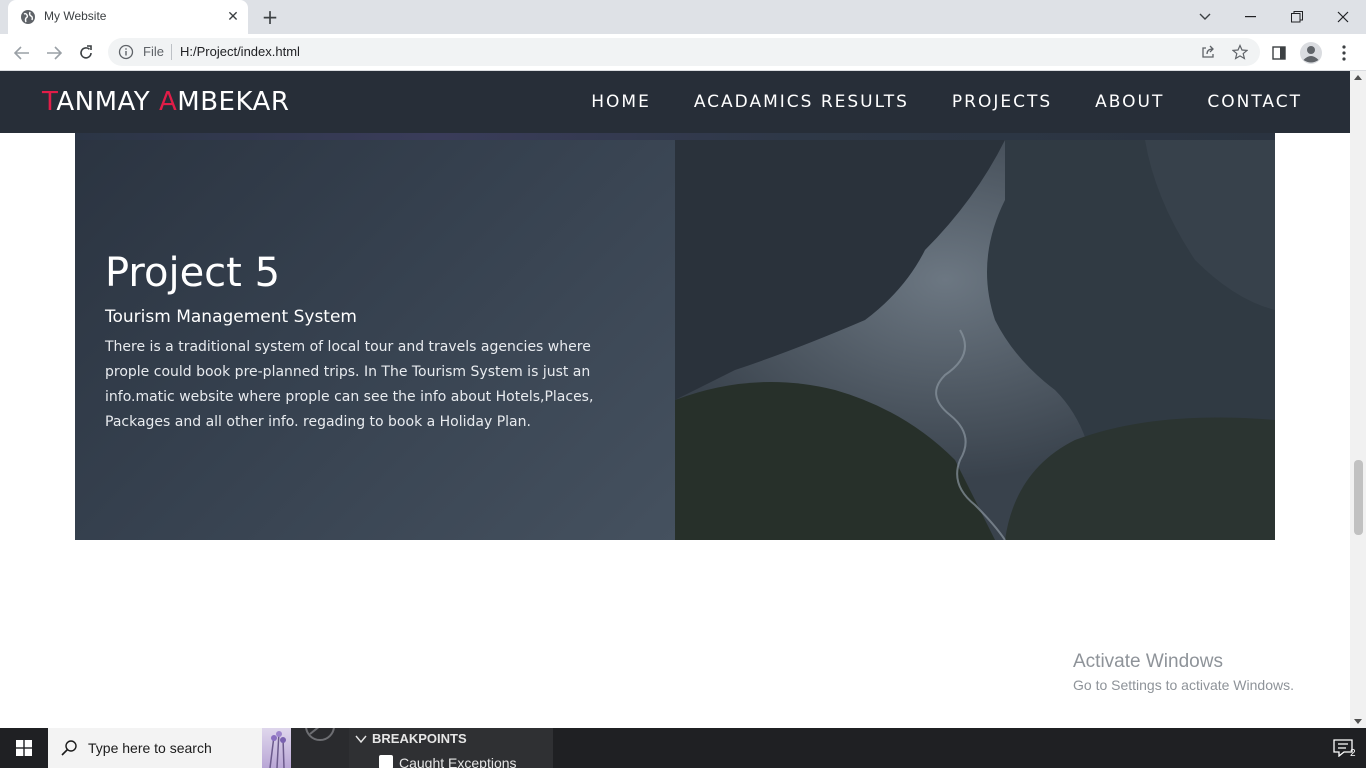  What do you see at coordinates (1129, 102) in the screenshot?
I see `nav-link-about: ABOUT` at bounding box center [1129, 102].